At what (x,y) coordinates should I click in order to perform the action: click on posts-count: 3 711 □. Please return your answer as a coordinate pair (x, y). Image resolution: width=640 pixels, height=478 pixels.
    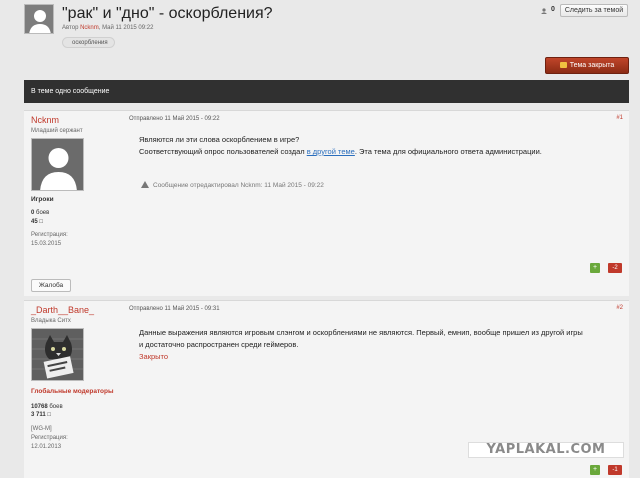
    Looking at the image, I should click on (41, 415).